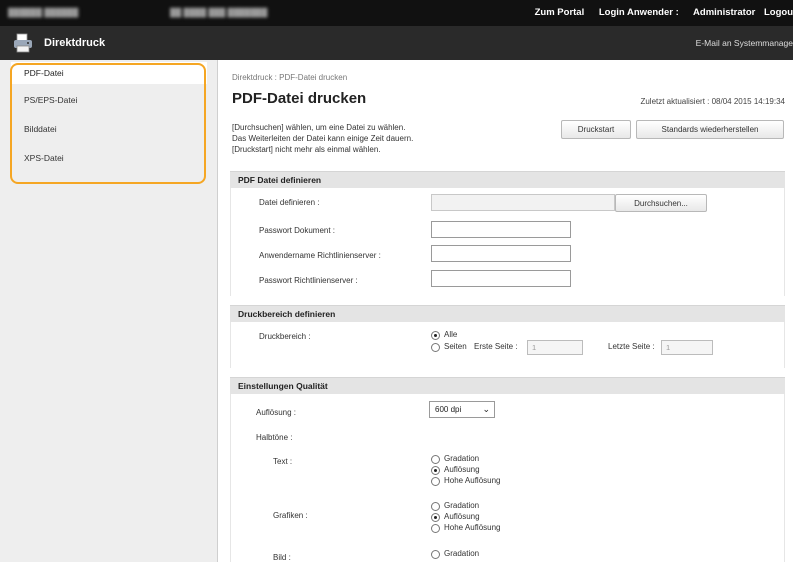  I want to click on restore-defaults-button: Standards wiederherstellen, so click(710, 129).